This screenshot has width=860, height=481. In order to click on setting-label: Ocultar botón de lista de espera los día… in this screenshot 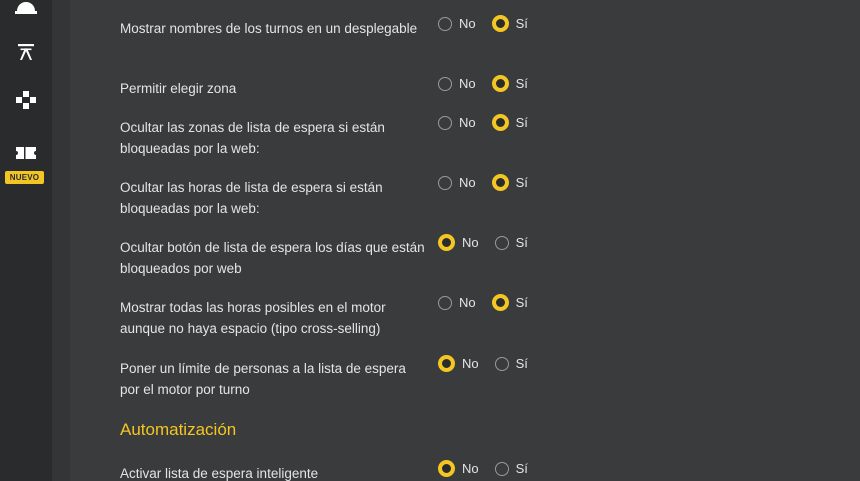, I will do `click(272, 258)`.